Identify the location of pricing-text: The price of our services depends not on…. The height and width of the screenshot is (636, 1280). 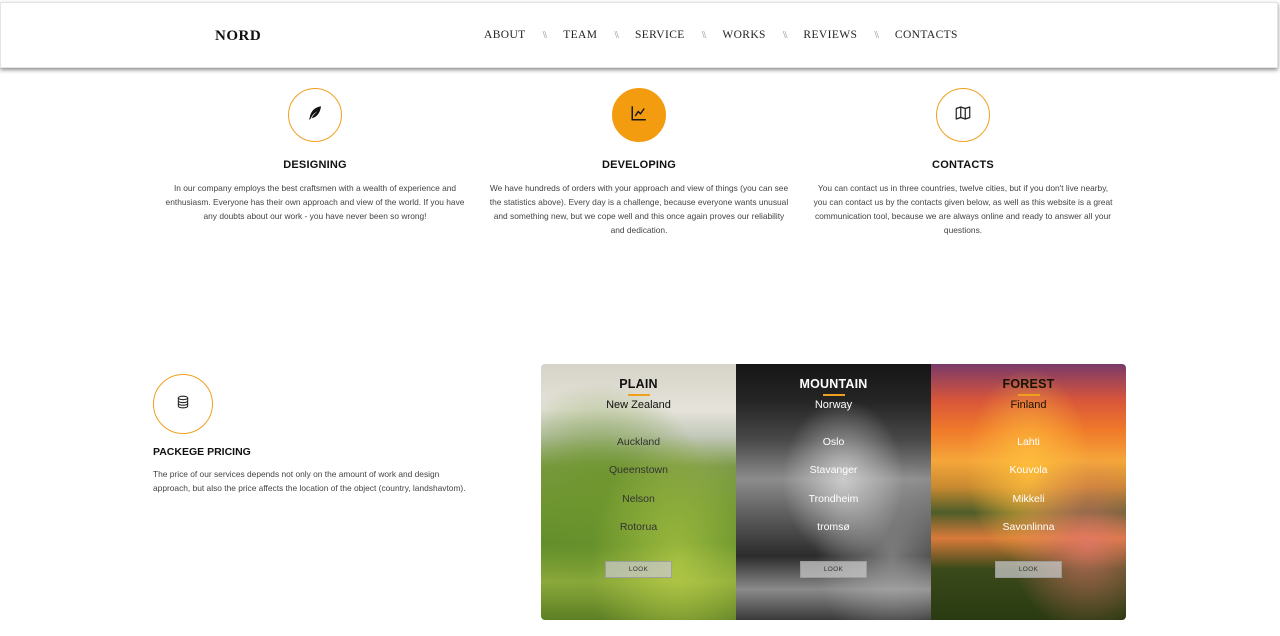
(309, 481).